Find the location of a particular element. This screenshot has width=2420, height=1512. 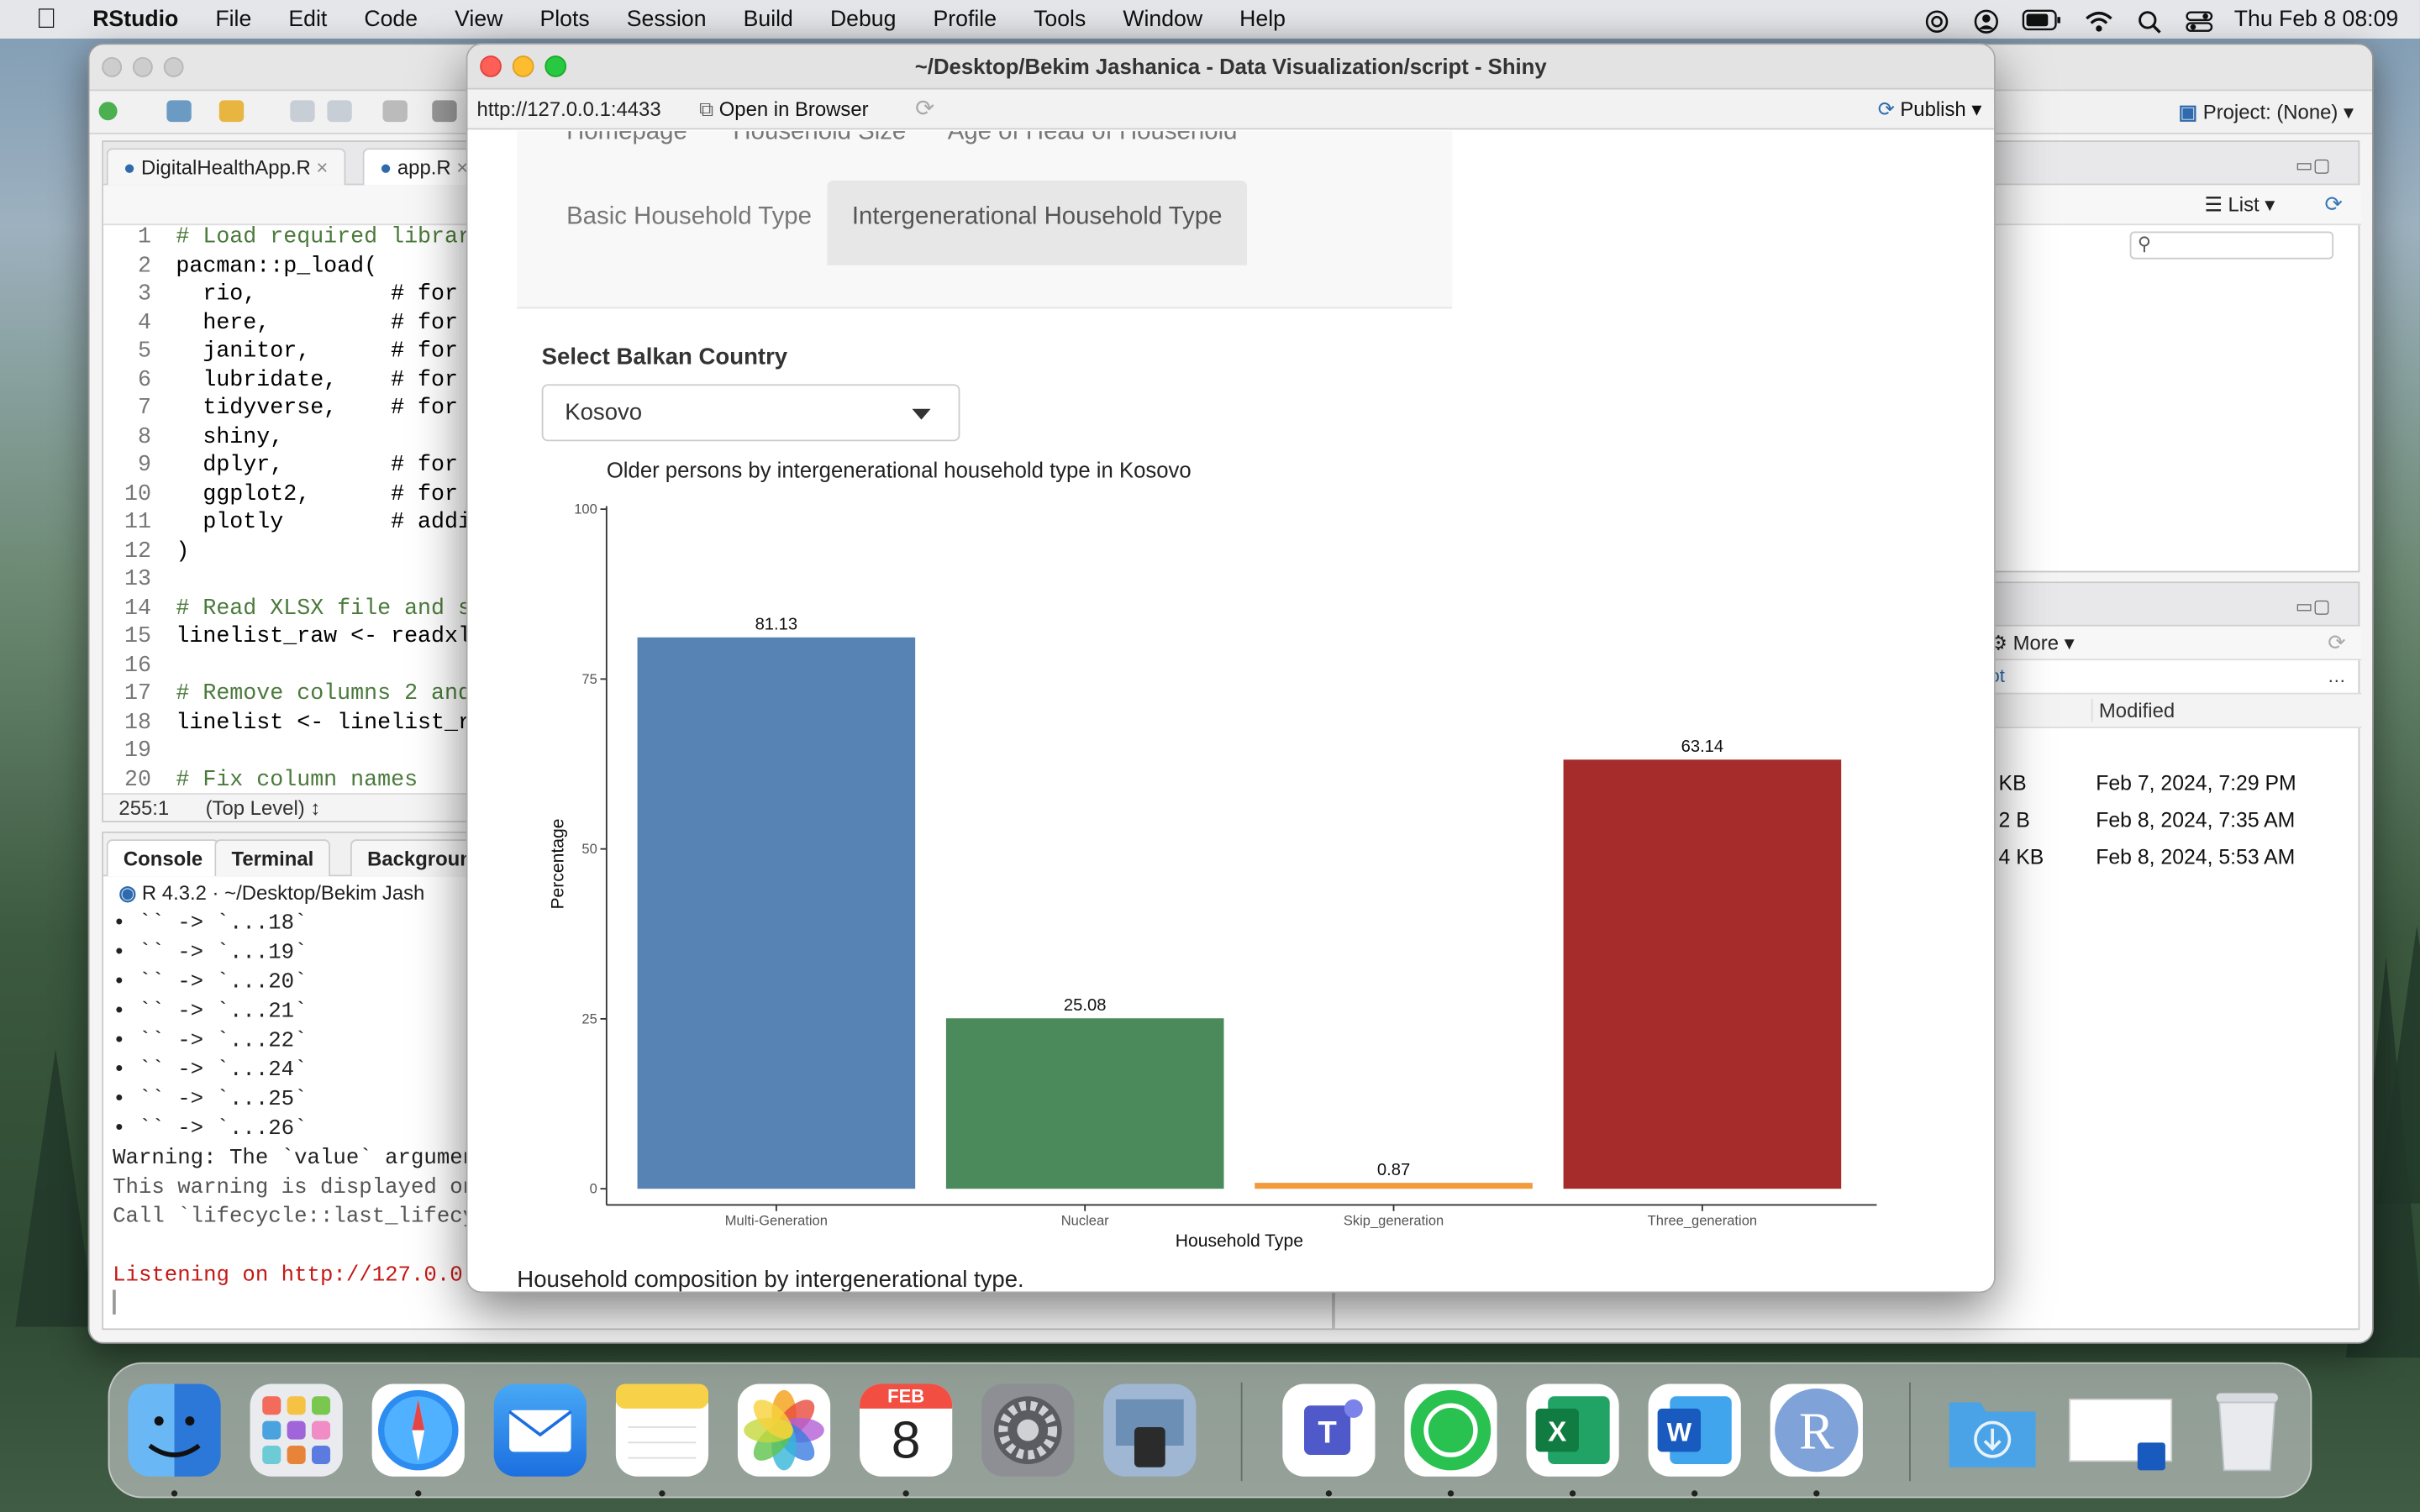

mail-icon is located at coordinates (540, 1430).